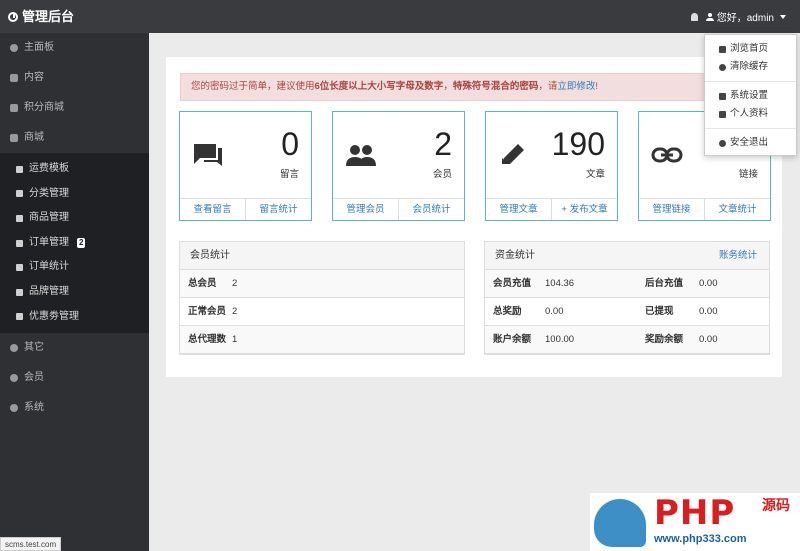 The height and width of the screenshot is (551, 800). I want to click on card-value: 0, so click(290, 144).